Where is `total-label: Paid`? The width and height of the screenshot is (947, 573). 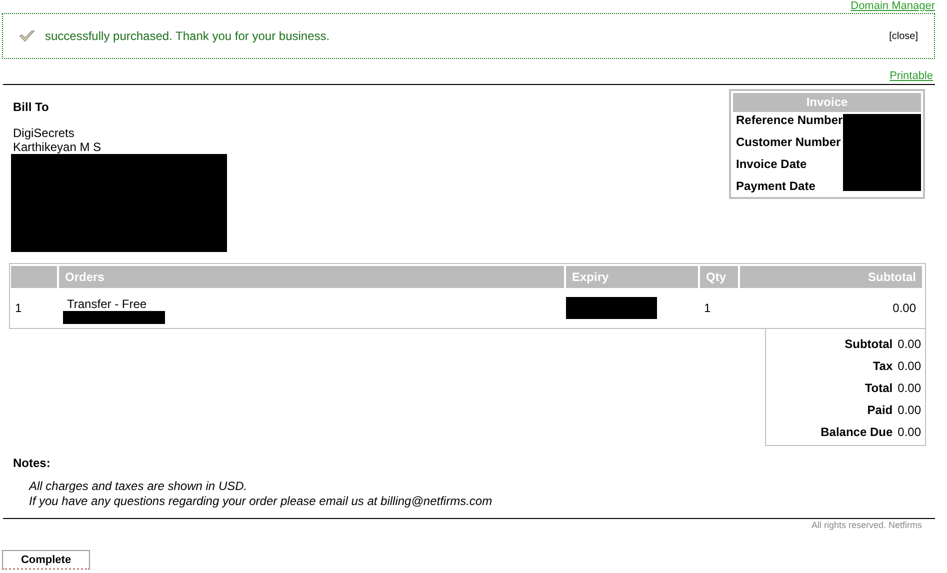 total-label: Paid is located at coordinates (880, 410).